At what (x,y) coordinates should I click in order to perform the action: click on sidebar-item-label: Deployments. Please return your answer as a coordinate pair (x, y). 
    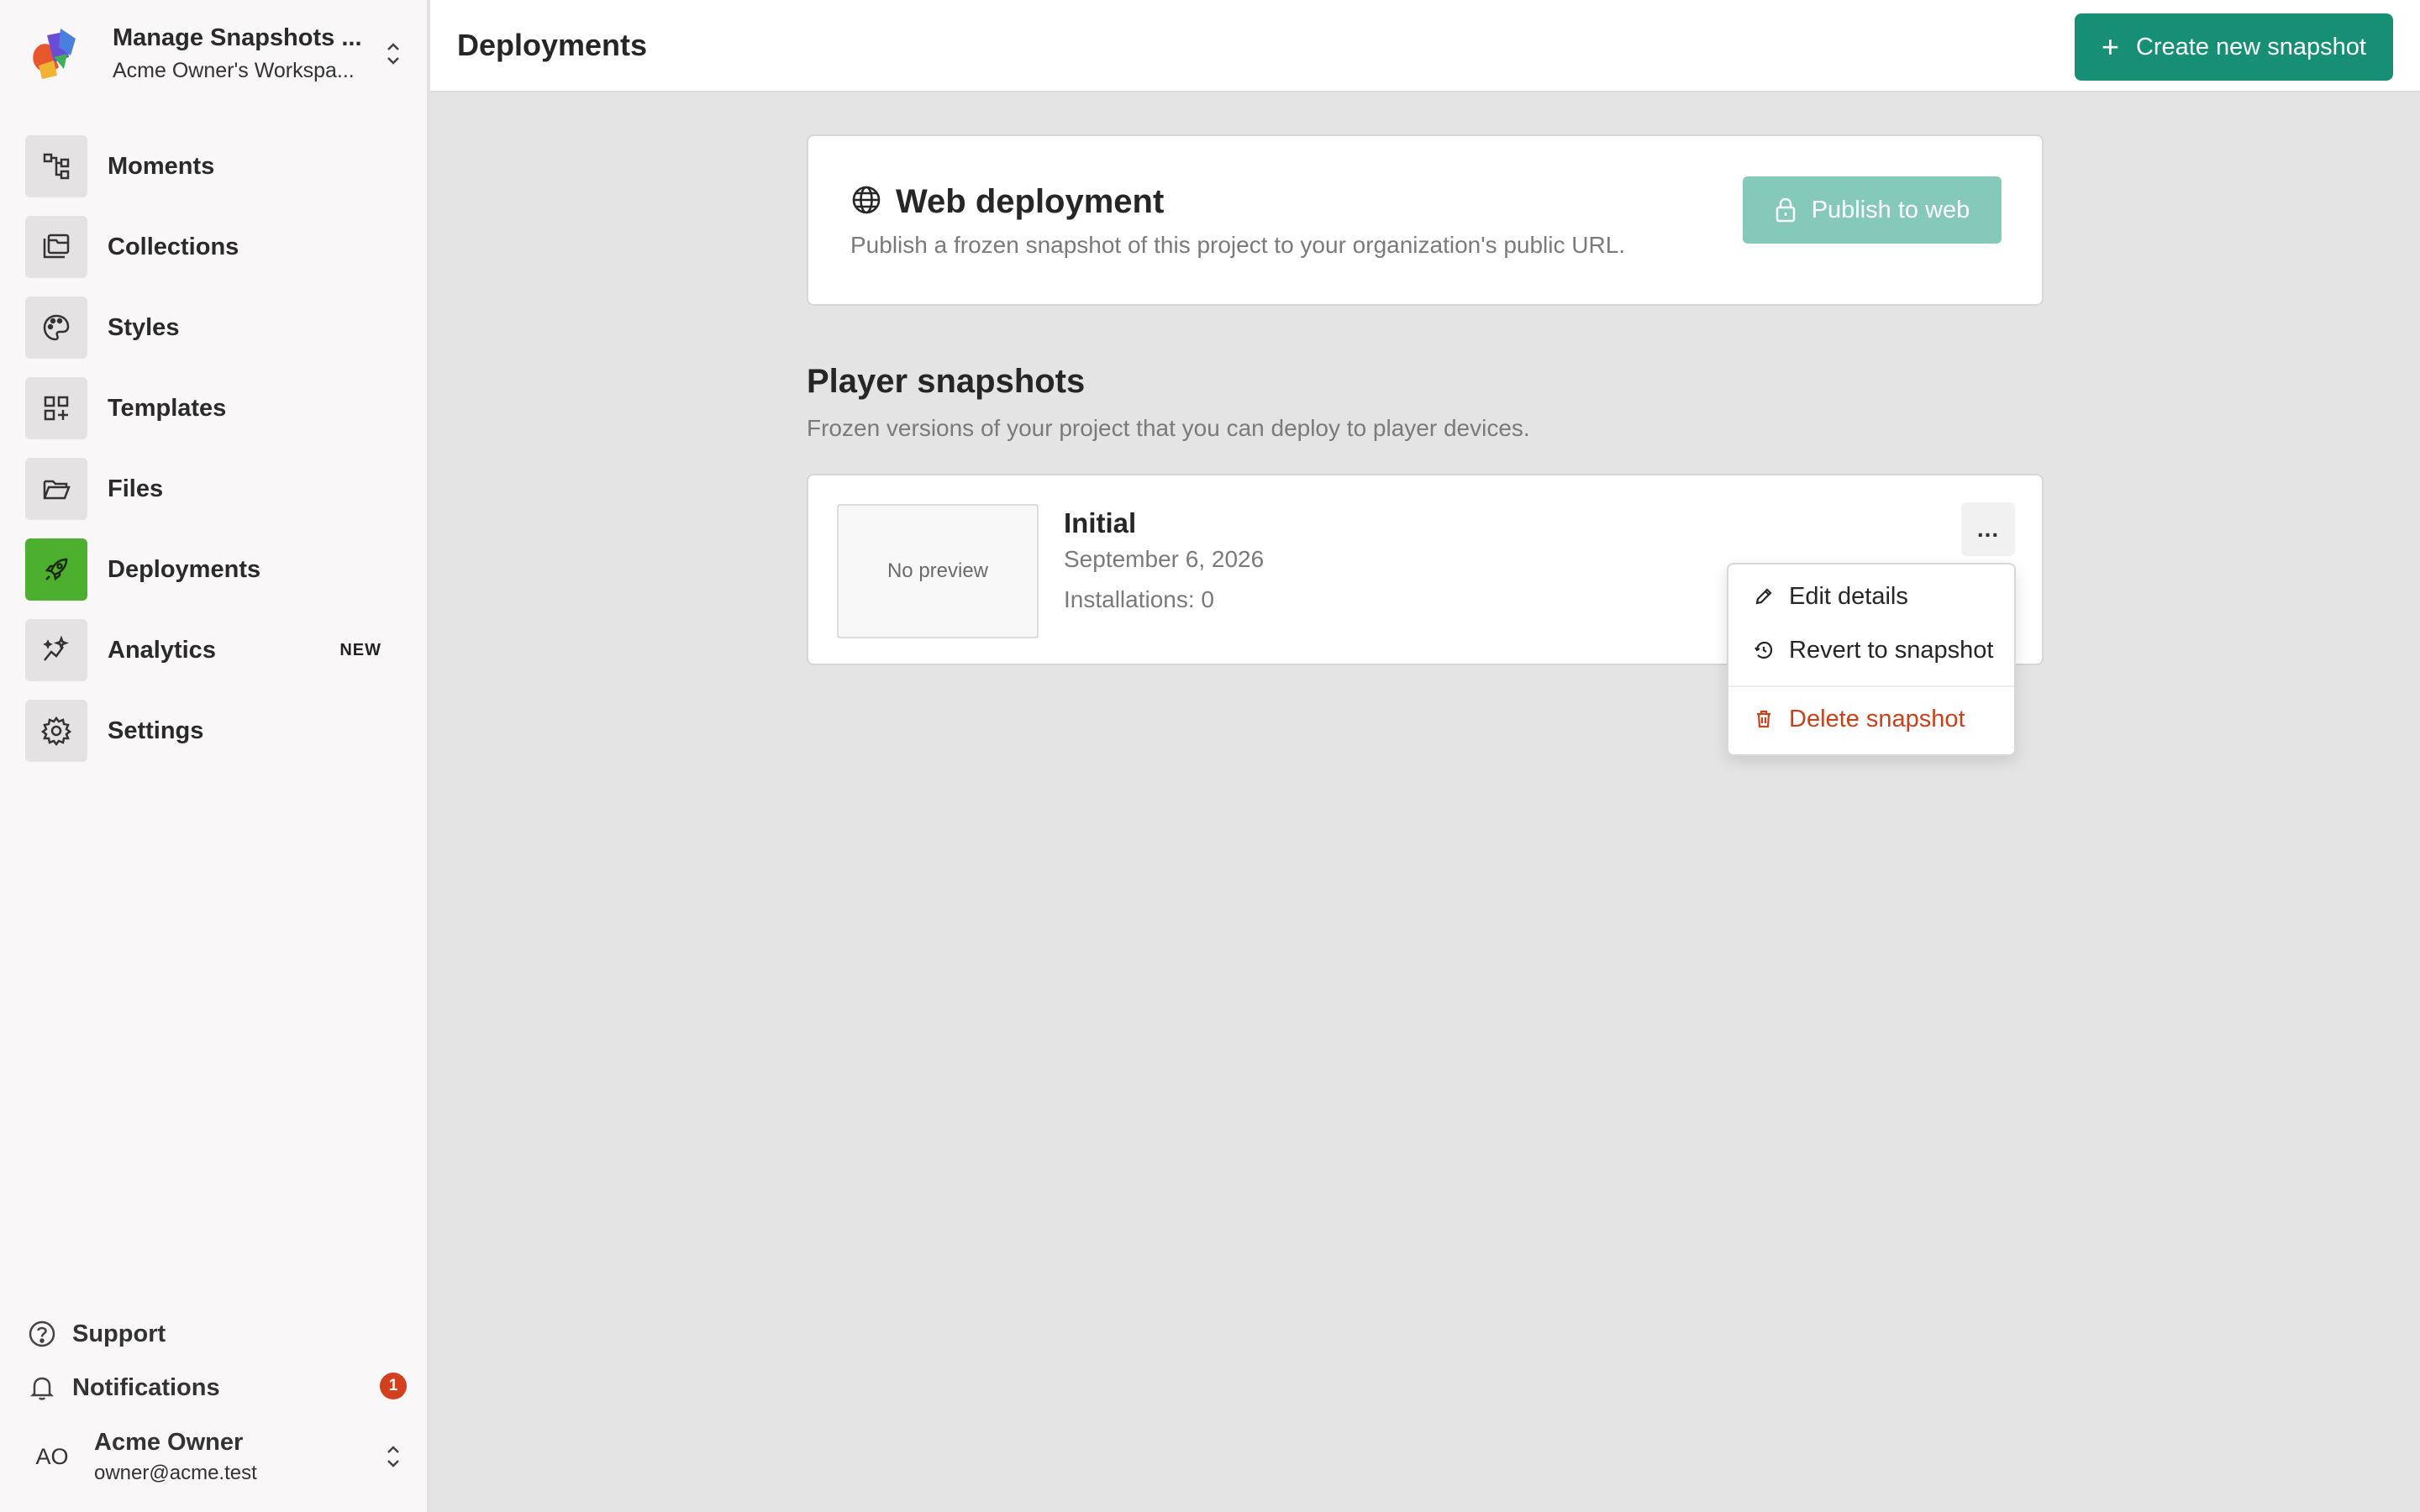
    Looking at the image, I should click on (184, 569).